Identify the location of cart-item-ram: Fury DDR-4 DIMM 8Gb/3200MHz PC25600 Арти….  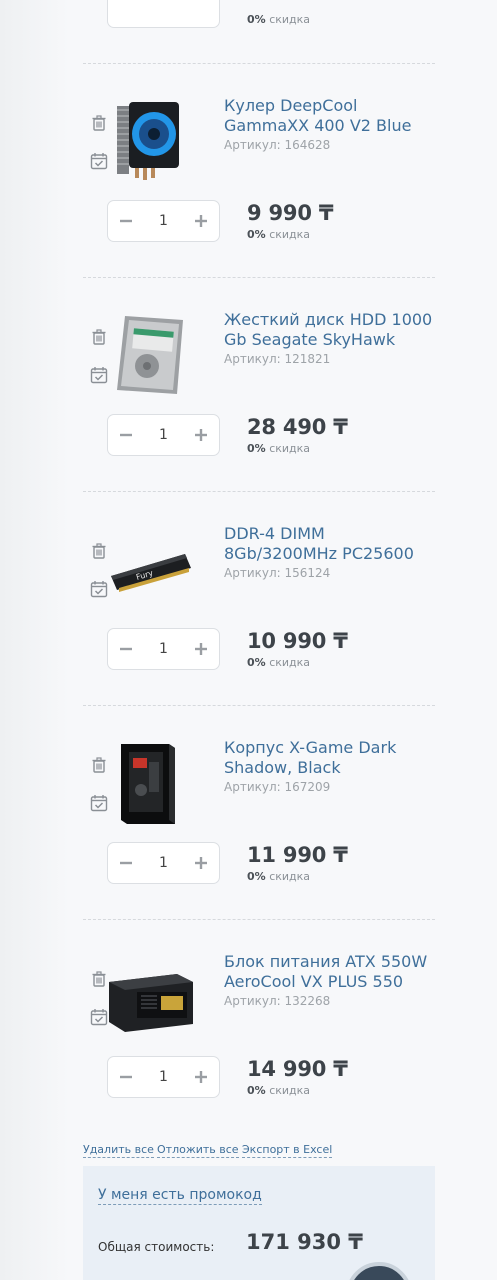
(259, 599).